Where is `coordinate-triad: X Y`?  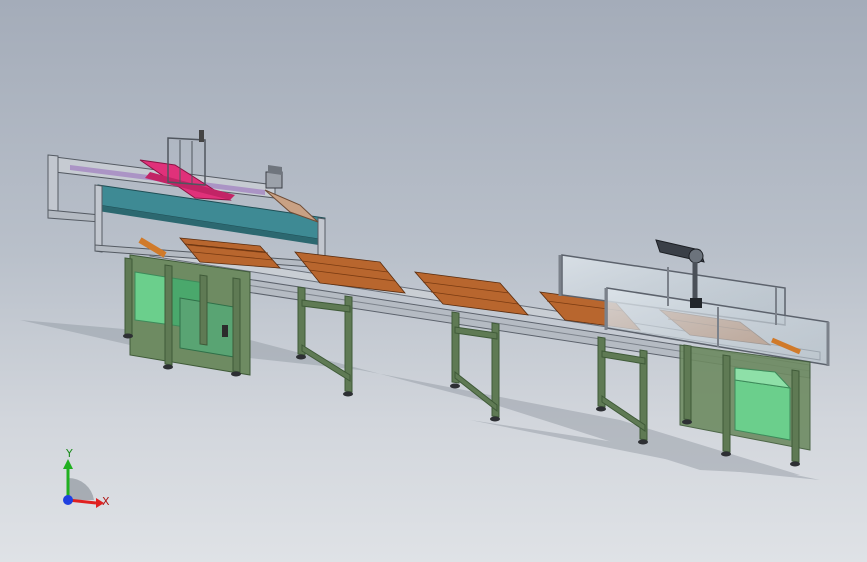 coordinate-triad: X Y is located at coordinates (86, 477).